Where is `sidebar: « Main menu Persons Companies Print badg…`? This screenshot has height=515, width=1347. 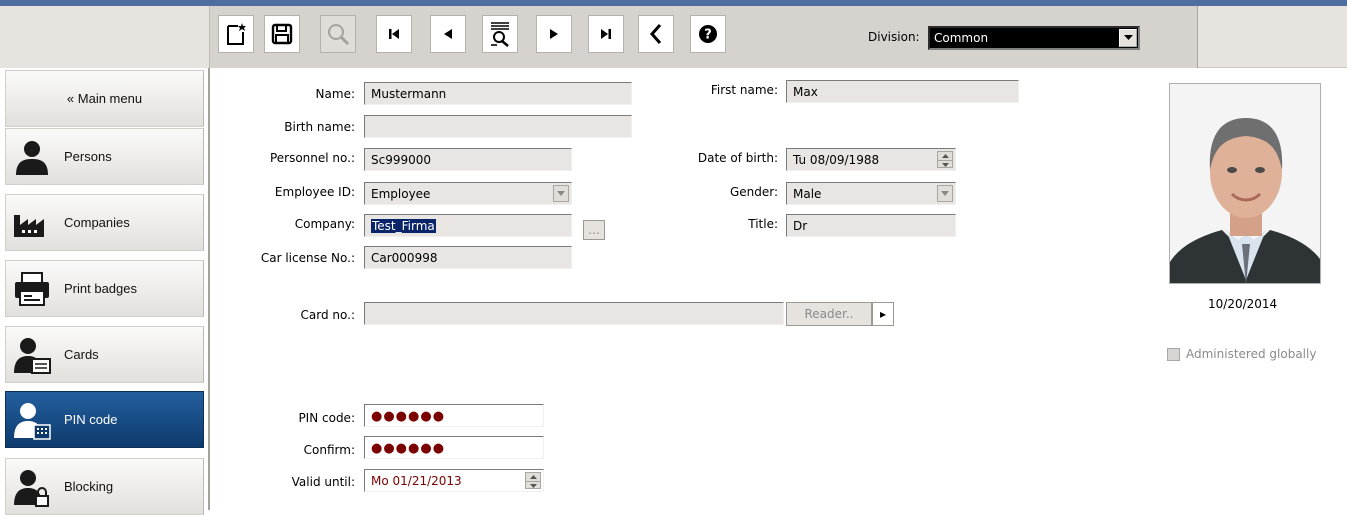 sidebar: « Main menu Persons Companies Print badg… is located at coordinates (105, 291).